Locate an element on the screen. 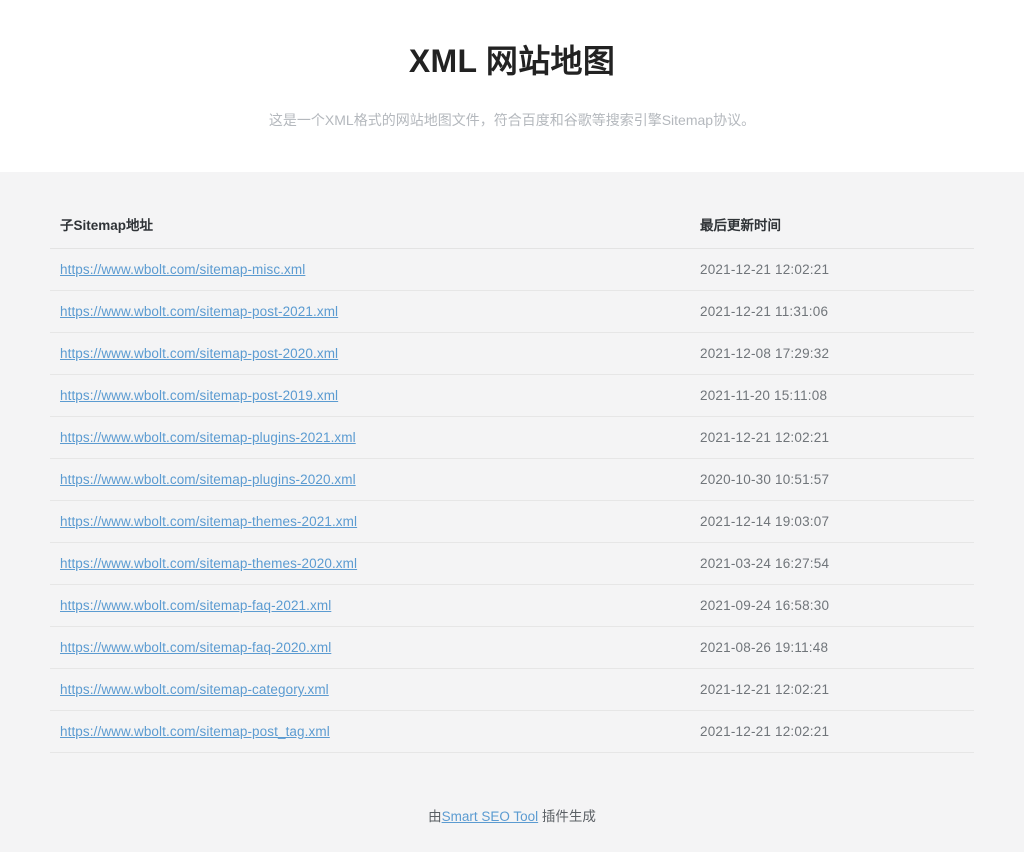 The width and height of the screenshot is (1024, 852). last-updated-cell: 2021-12-21 11:31:06 is located at coordinates (832, 311).